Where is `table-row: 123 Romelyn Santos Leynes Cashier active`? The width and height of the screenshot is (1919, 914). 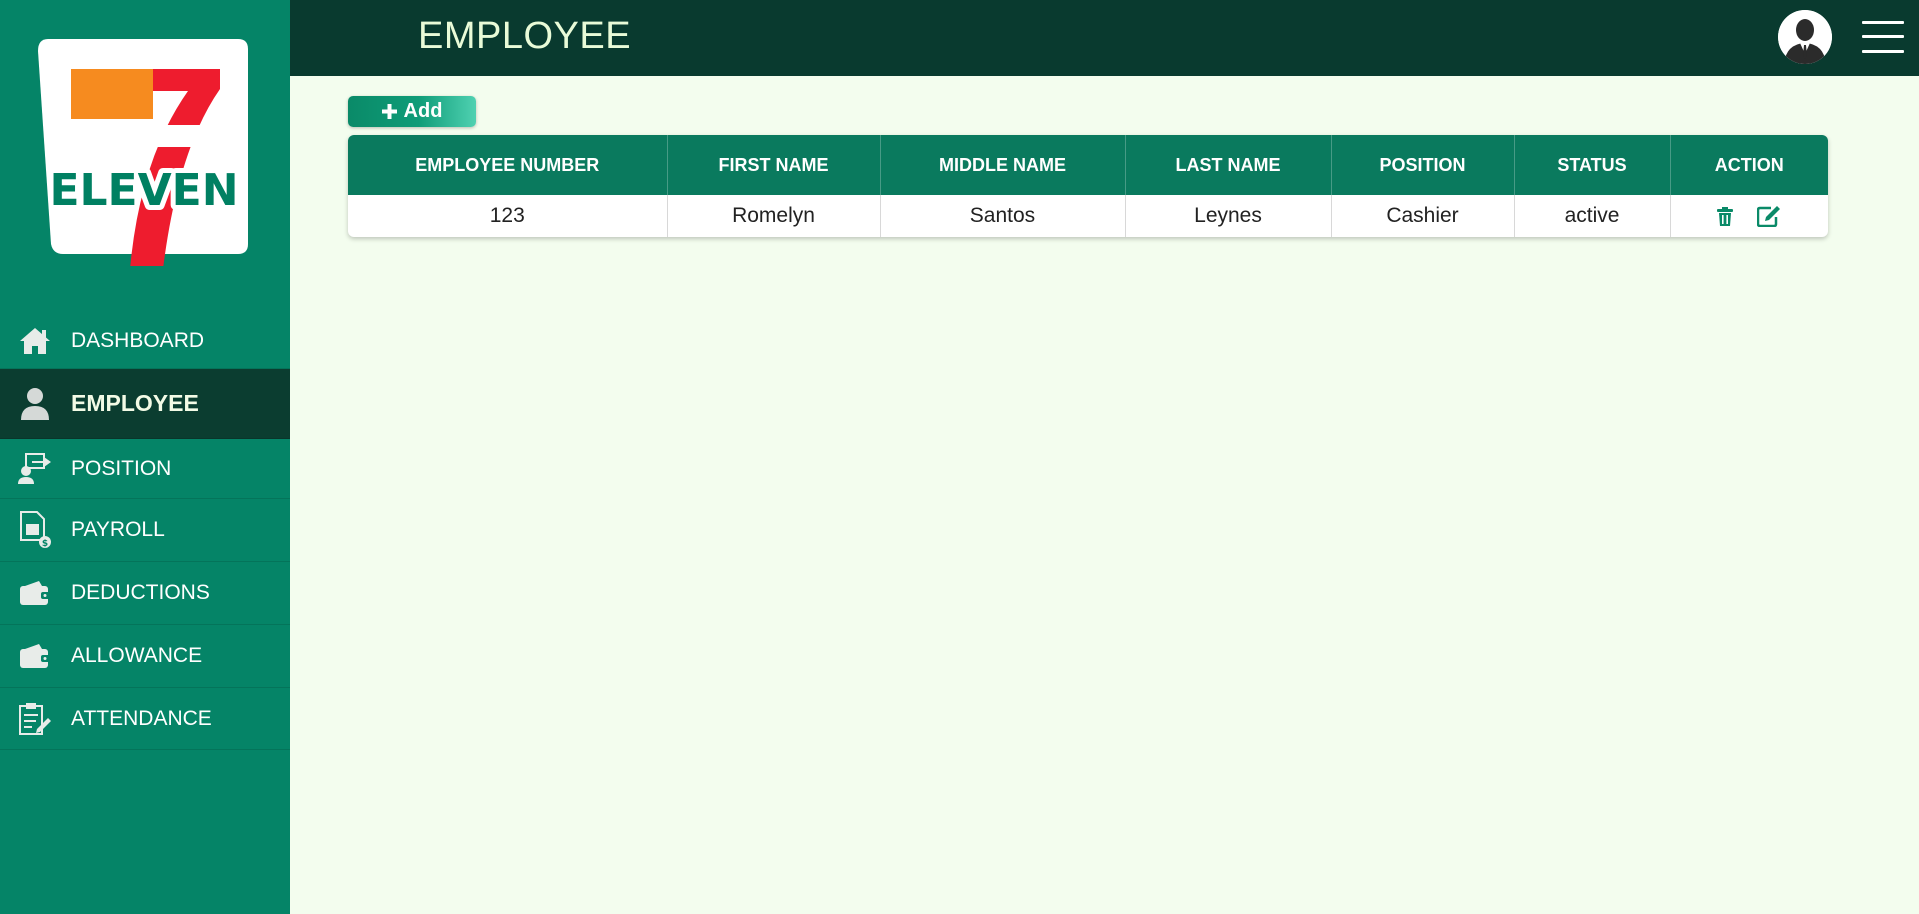 table-row: 123 Romelyn Santos Leynes Cashier active is located at coordinates (1088, 216).